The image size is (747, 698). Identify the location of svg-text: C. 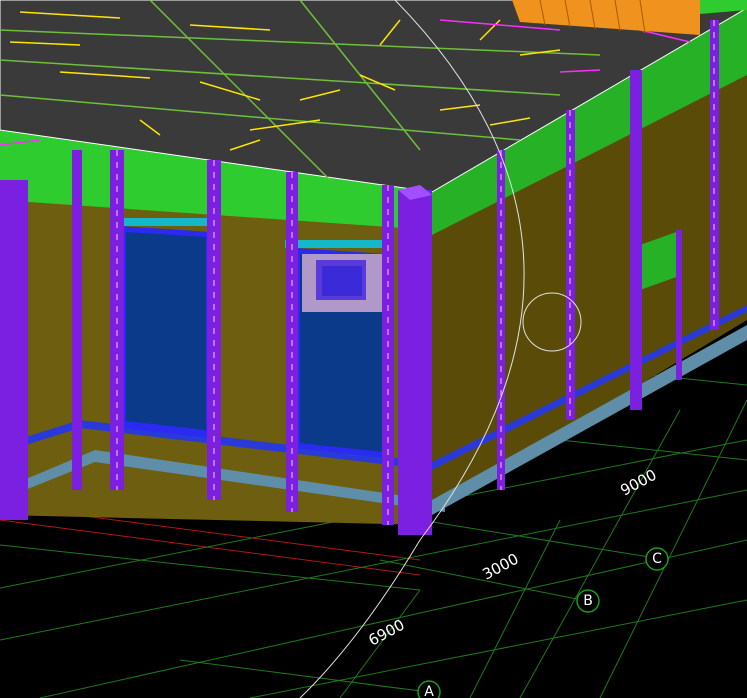
(657, 559).